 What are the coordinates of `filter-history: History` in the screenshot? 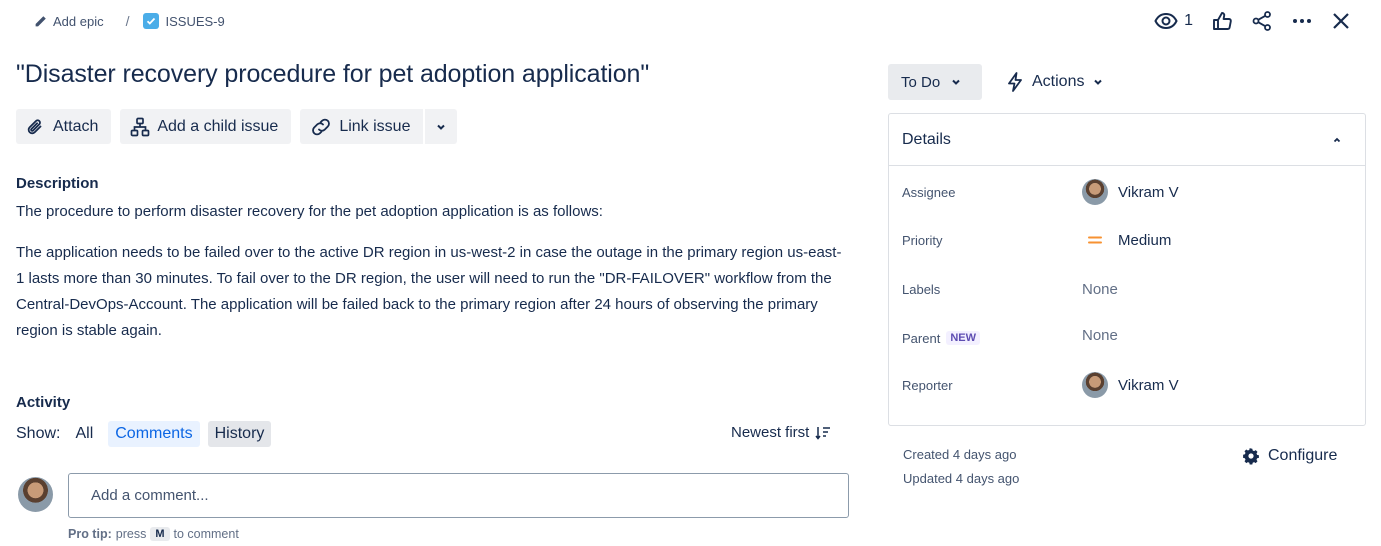 It's located at (239, 434).